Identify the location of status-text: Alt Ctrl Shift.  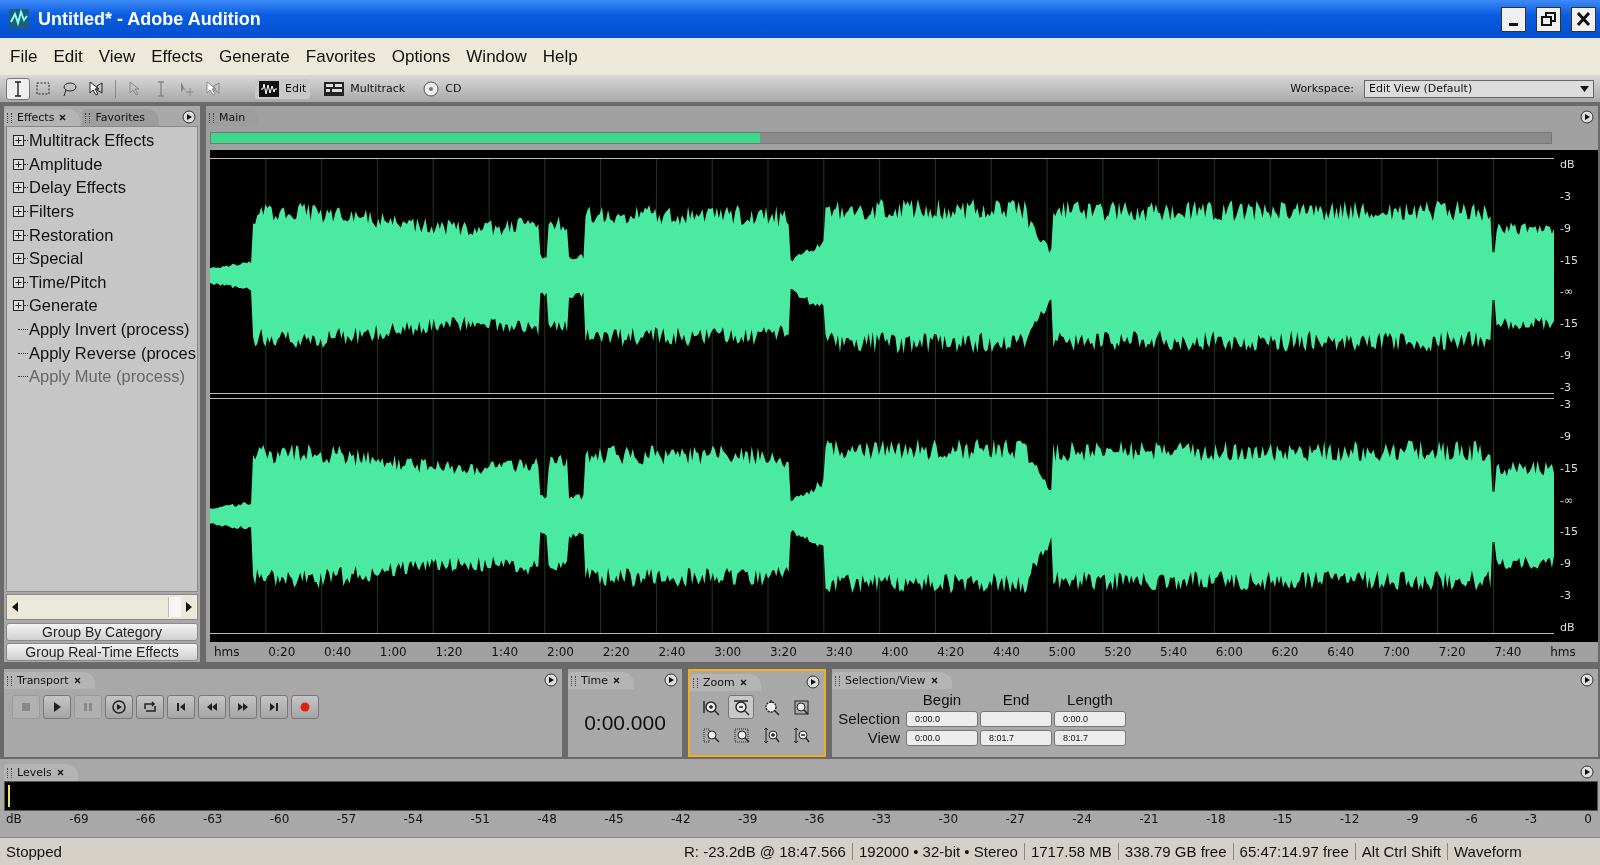
(1401, 851).